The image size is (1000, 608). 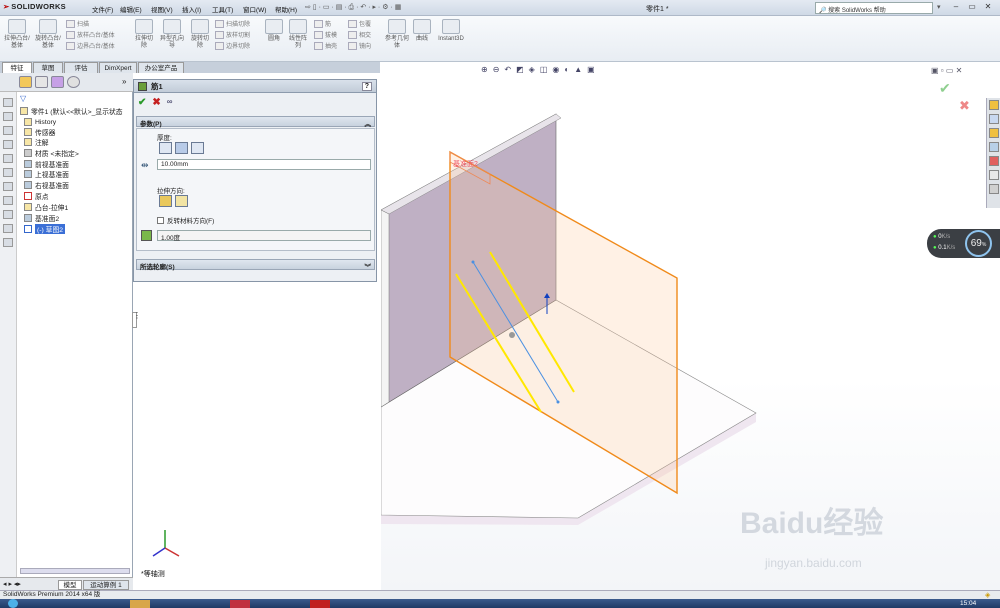 I want to click on intersect-button: 相交, so click(x=359, y=34).